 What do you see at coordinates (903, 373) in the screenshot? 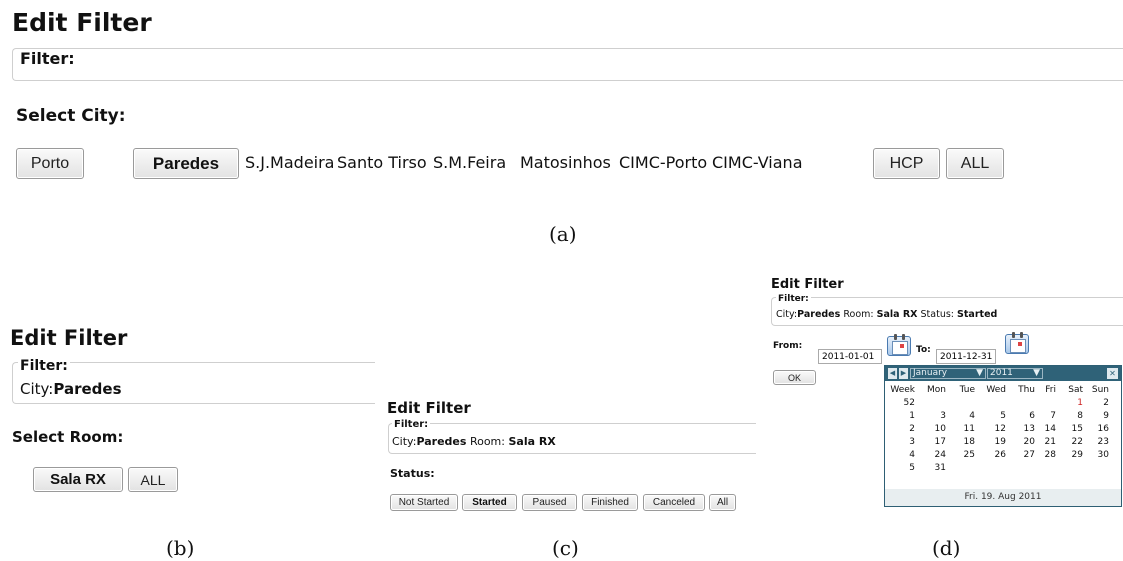
I see `next-month-icon: ▶` at bounding box center [903, 373].